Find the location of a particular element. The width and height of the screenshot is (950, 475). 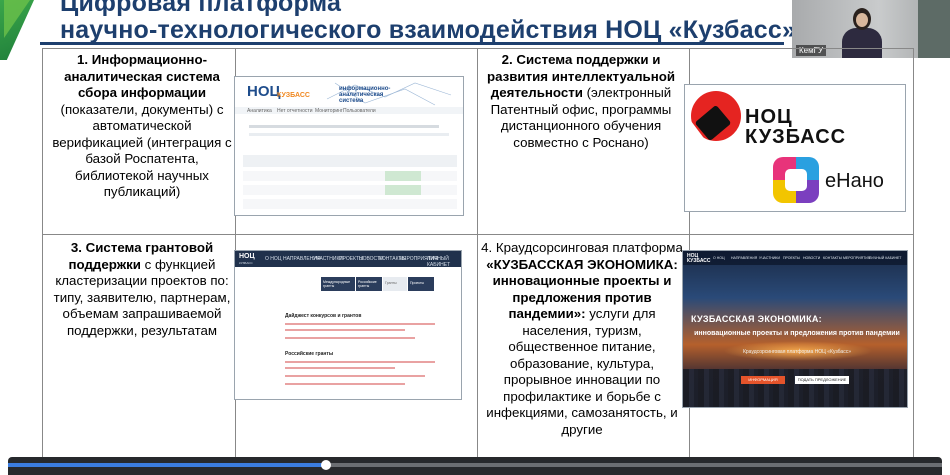

shot3-logo: НОЦ is located at coordinates (247, 256).